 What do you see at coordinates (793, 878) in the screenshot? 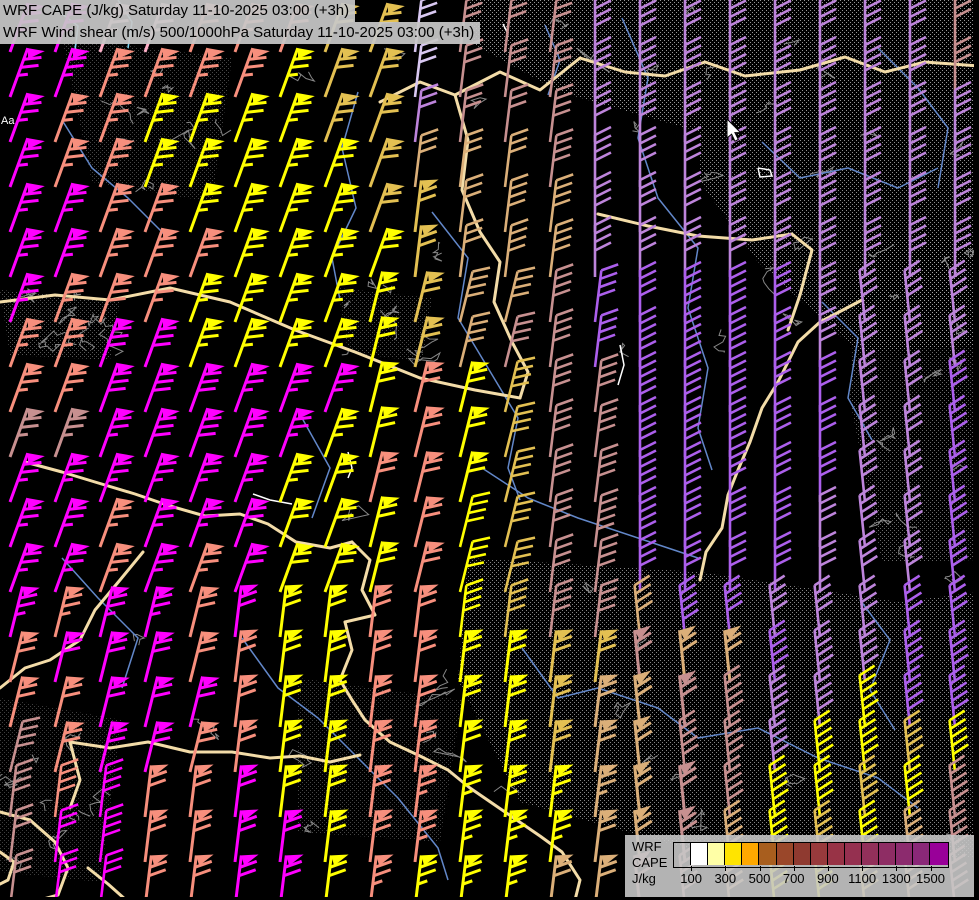
I see `legend-tick-label: 700` at bounding box center [793, 878].